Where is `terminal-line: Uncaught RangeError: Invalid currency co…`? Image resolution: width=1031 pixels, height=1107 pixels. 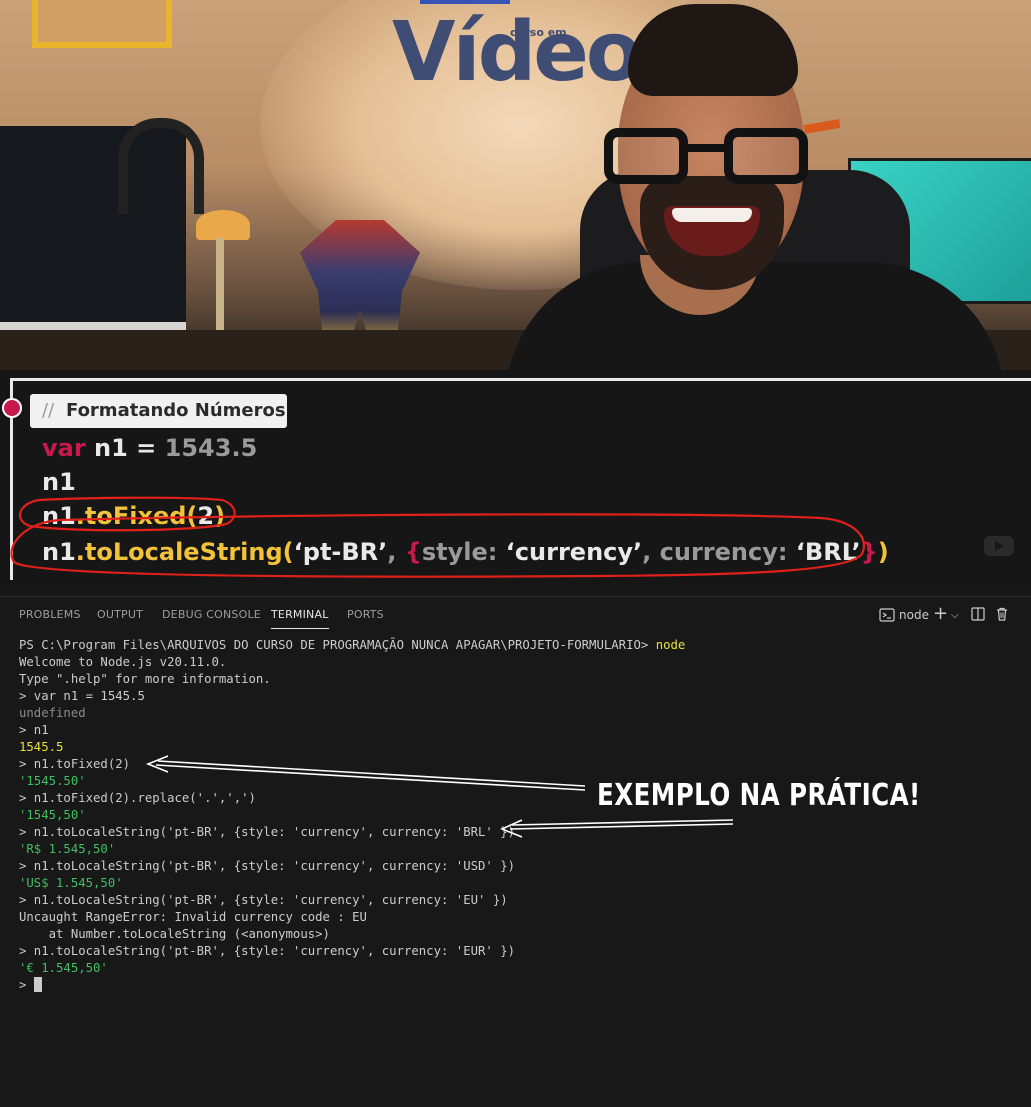 terminal-line: Uncaught RangeError: Invalid currency co… is located at coordinates (193, 917).